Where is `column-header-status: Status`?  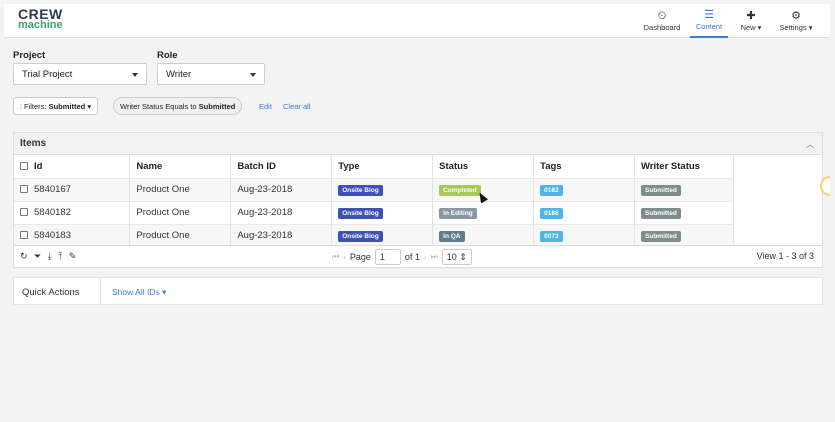 column-header-status: Status is located at coordinates (483, 167).